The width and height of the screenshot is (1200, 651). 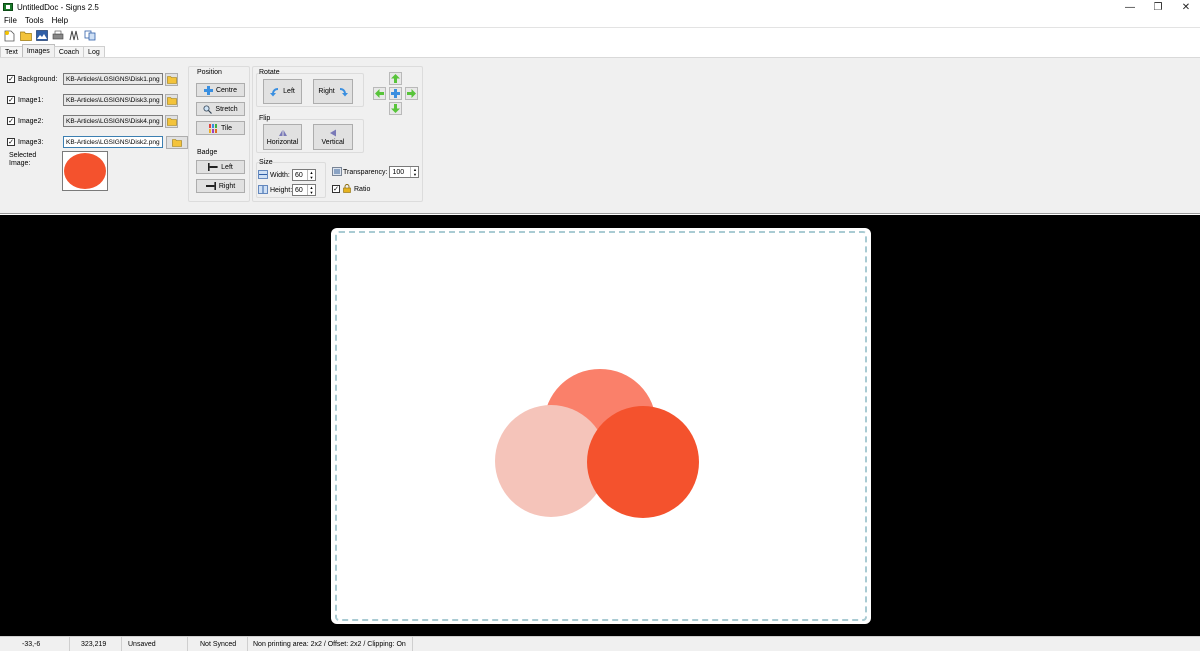 What do you see at coordinates (113, 79) in the screenshot?
I see `background-path-input: KB-Articles\LGSIGNS\Disk1.png` at bounding box center [113, 79].